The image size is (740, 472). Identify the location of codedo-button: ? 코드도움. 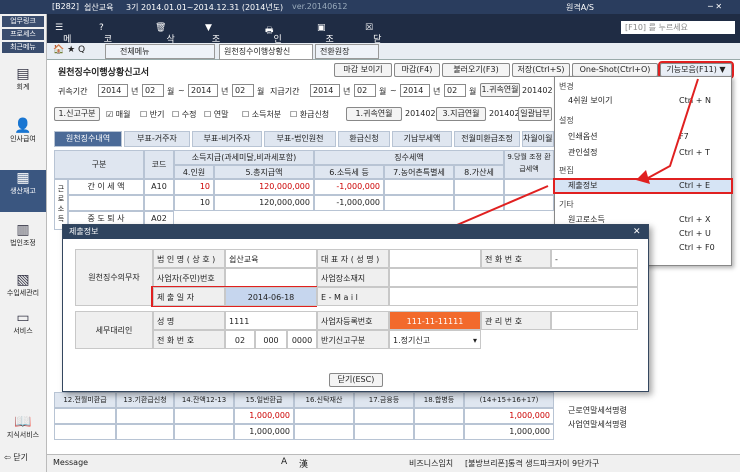
(105, 53).